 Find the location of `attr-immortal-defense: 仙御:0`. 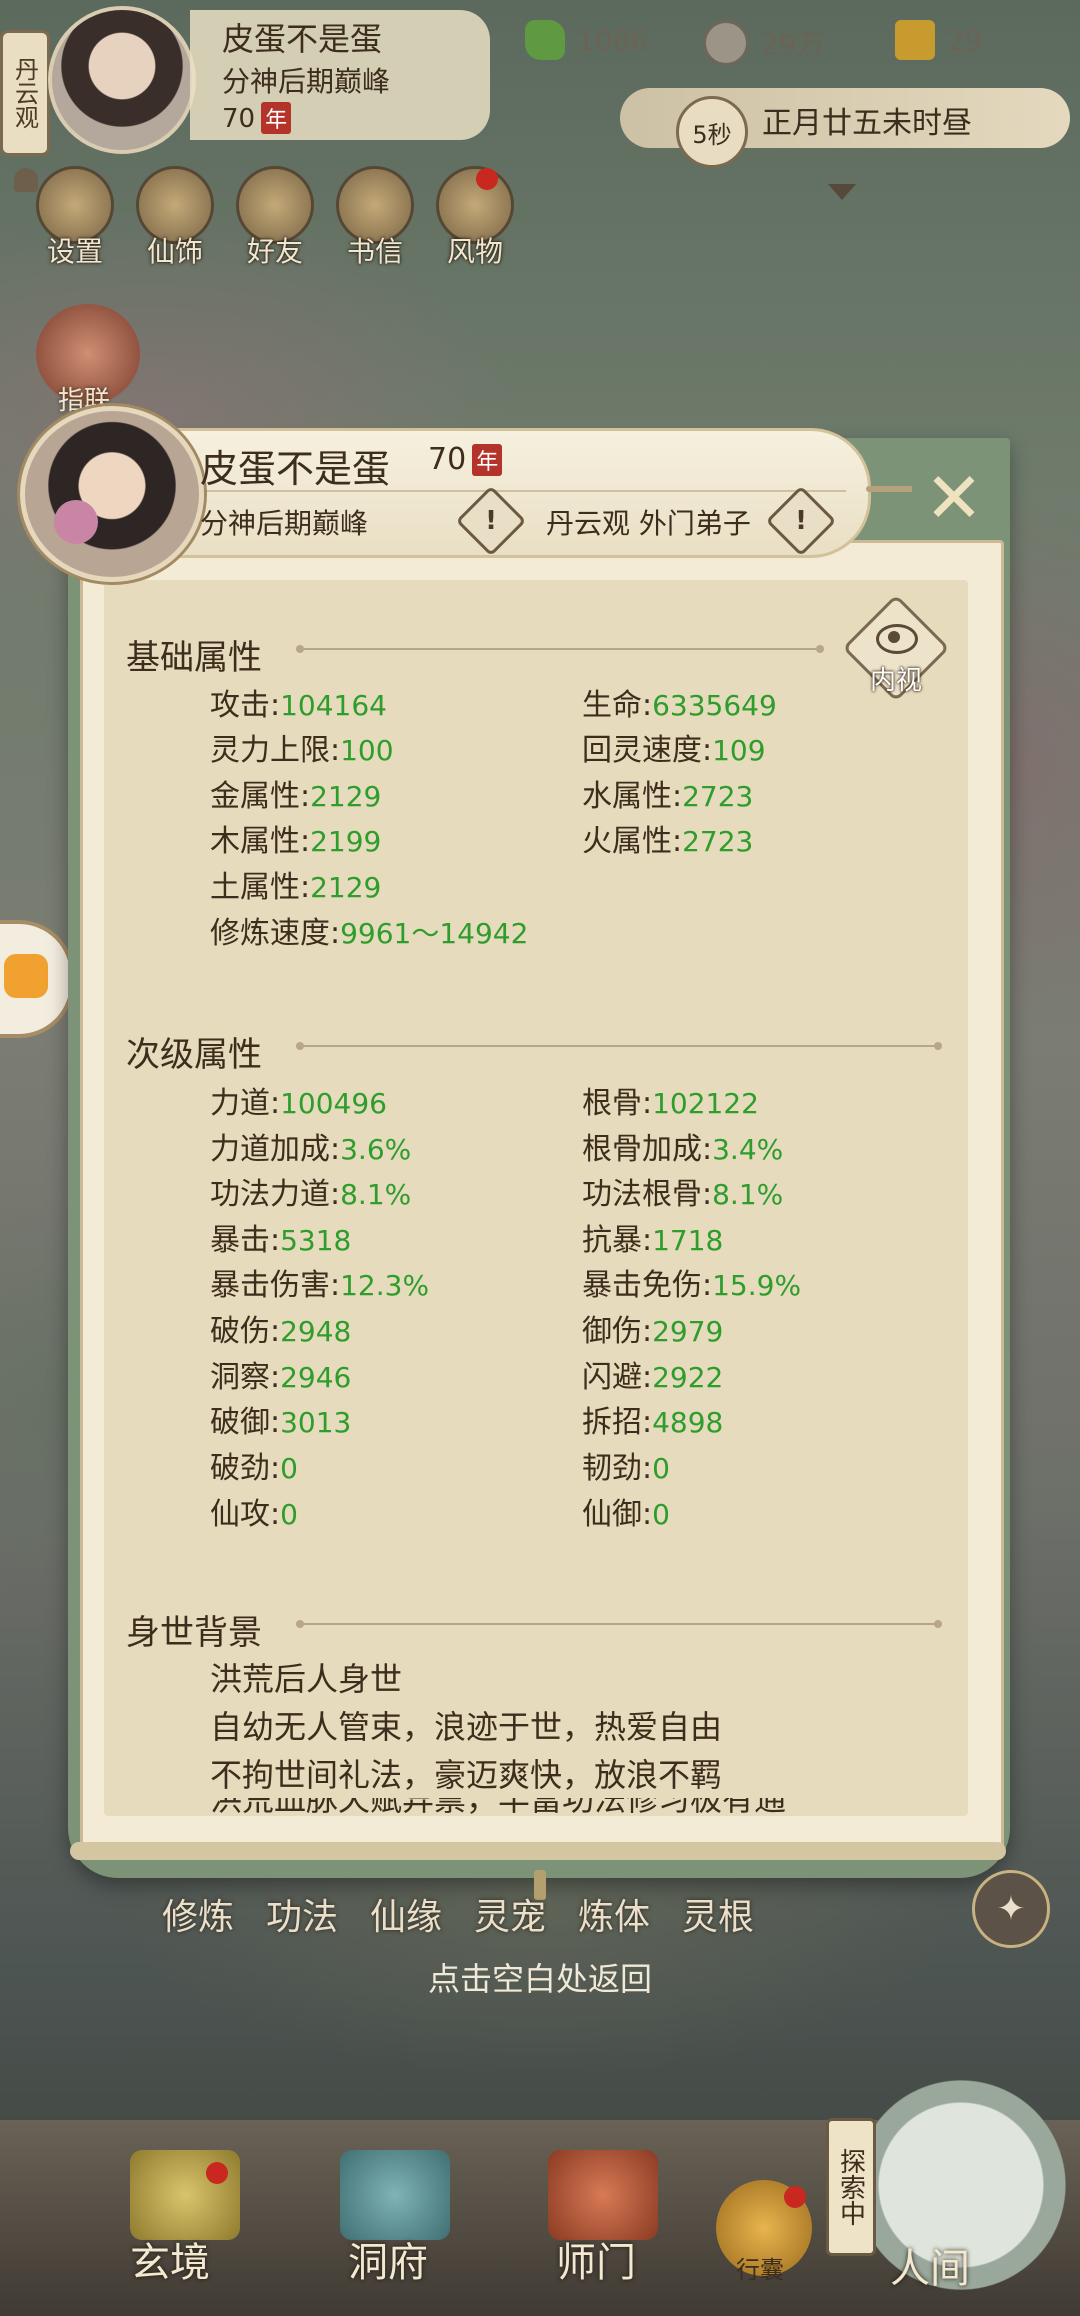

attr-immortal-defense: 仙御:0 is located at coordinates (626, 1514).